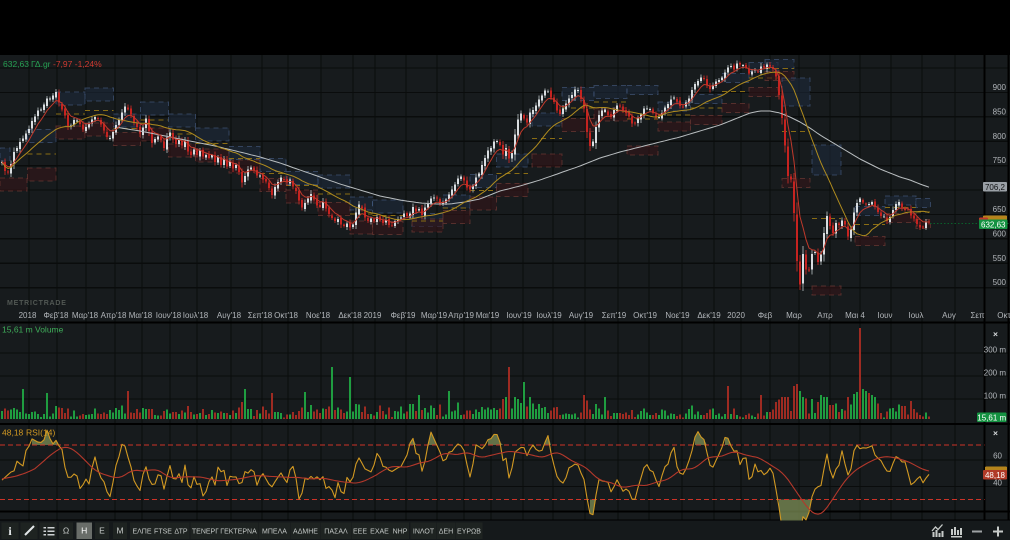 This screenshot has height=540, width=1010. Describe the element at coordinates (995, 396) in the screenshot. I see `svg-text: 100 m` at that location.